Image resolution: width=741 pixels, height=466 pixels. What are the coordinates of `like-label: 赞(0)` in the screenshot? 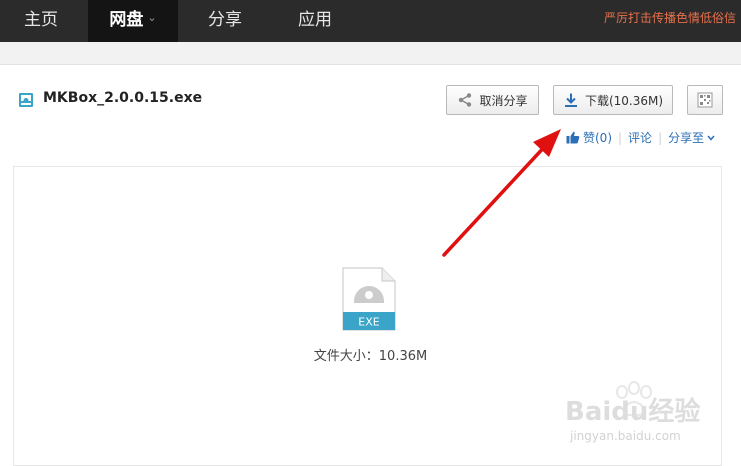 It's located at (597, 138).